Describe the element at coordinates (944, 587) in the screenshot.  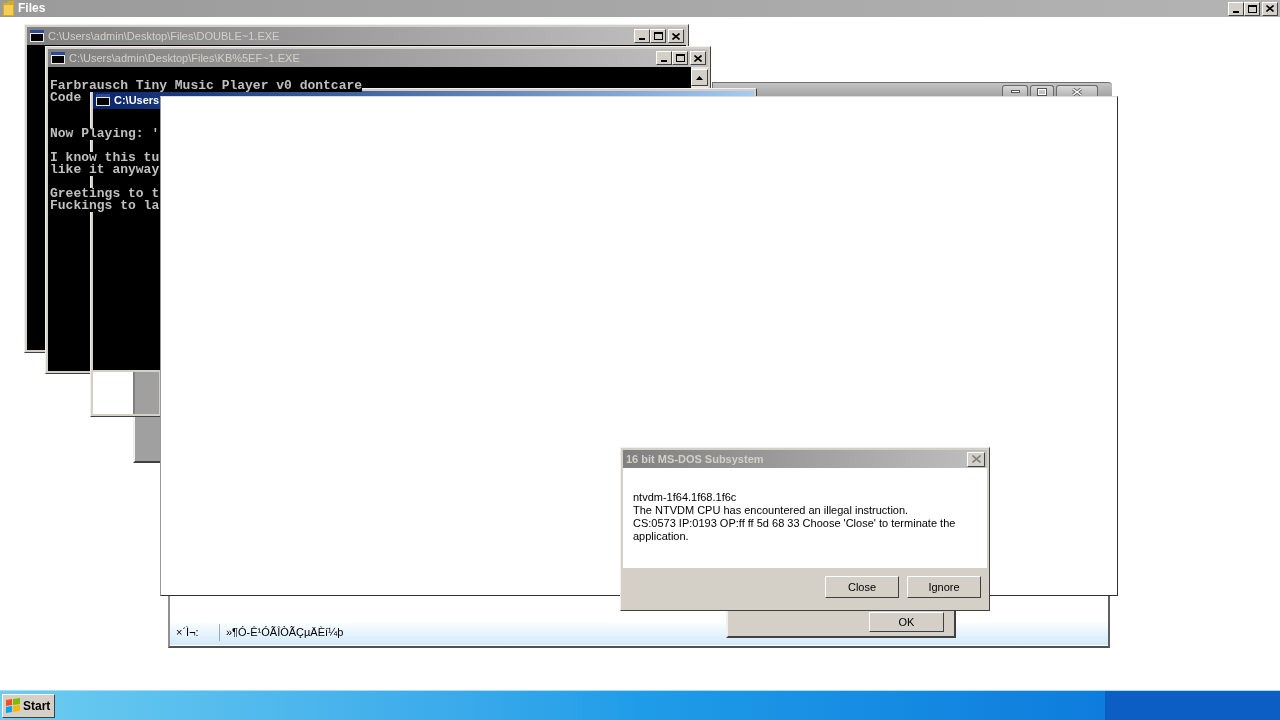
I see `dialog-button: Ignore` at that location.